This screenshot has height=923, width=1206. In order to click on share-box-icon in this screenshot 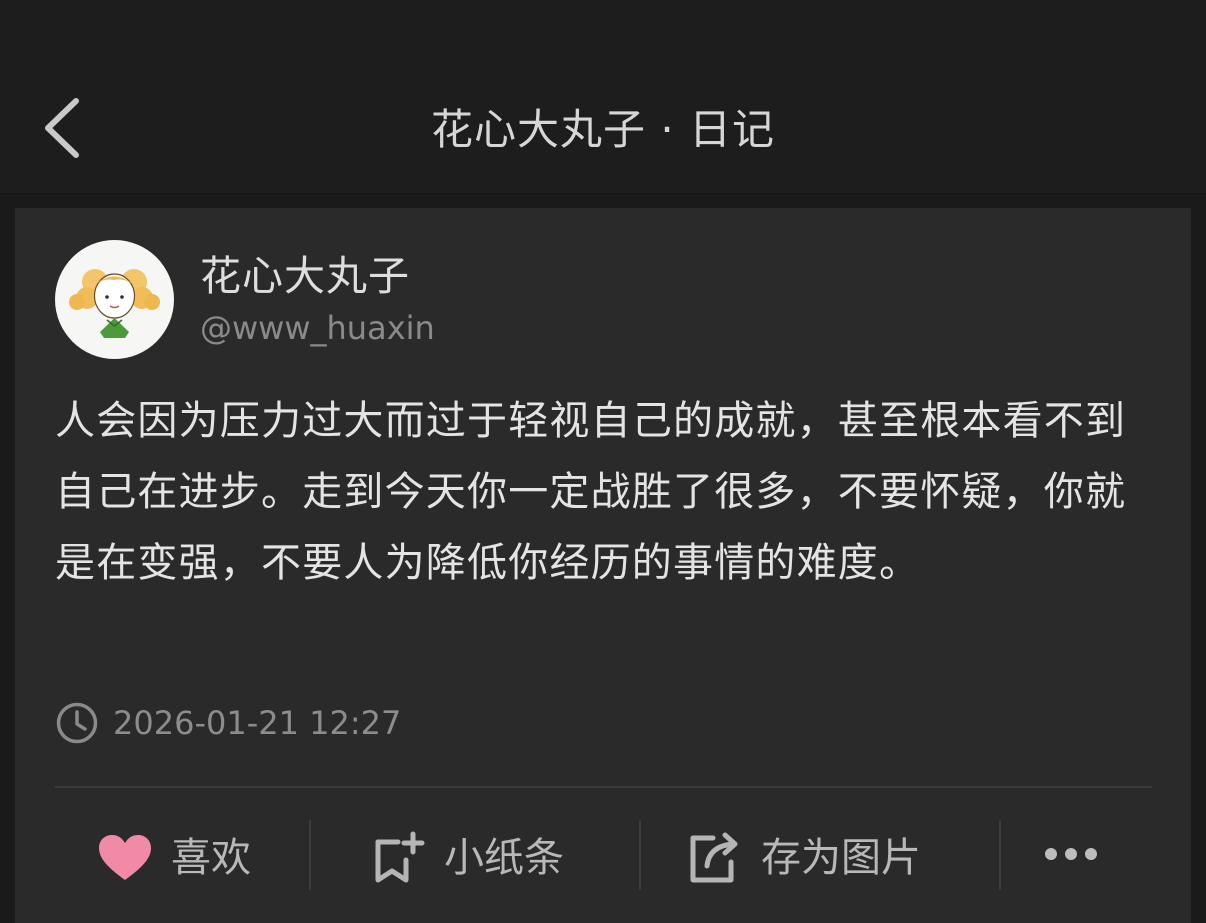, I will do `click(714, 857)`.